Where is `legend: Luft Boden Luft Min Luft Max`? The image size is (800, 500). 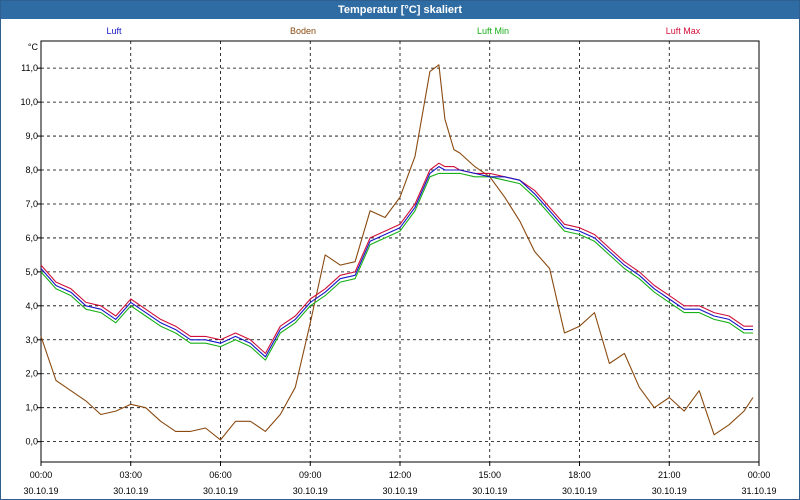
legend: Luft Boden Luft Min Luft Max is located at coordinates (403, 31).